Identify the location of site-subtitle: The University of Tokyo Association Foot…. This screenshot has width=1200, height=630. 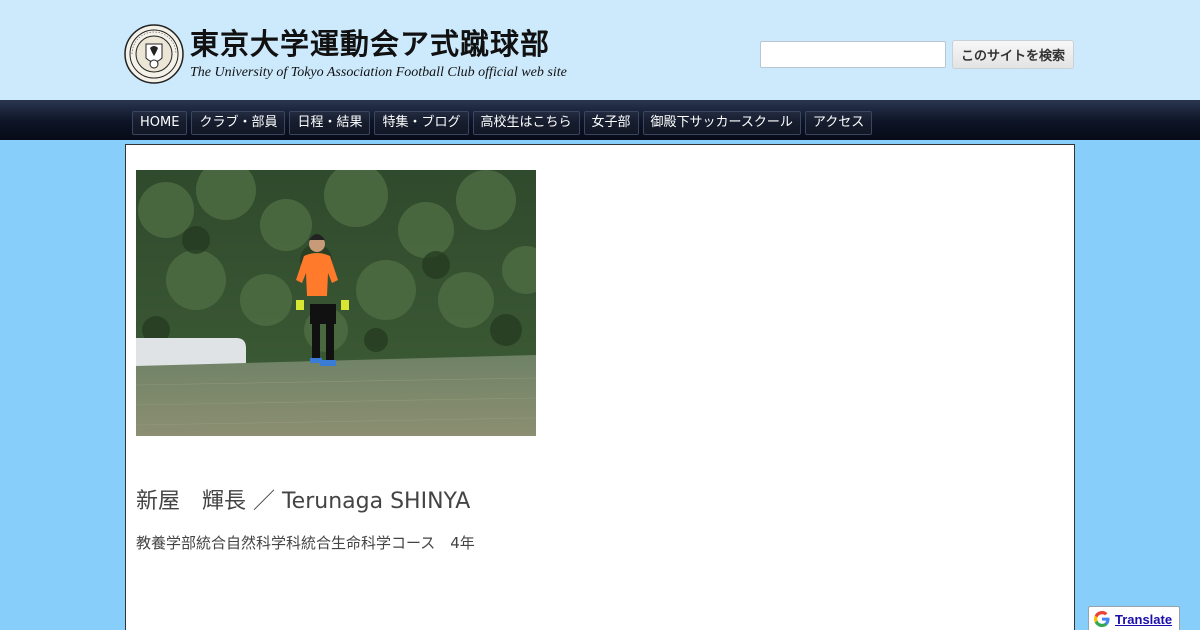
(378, 72).